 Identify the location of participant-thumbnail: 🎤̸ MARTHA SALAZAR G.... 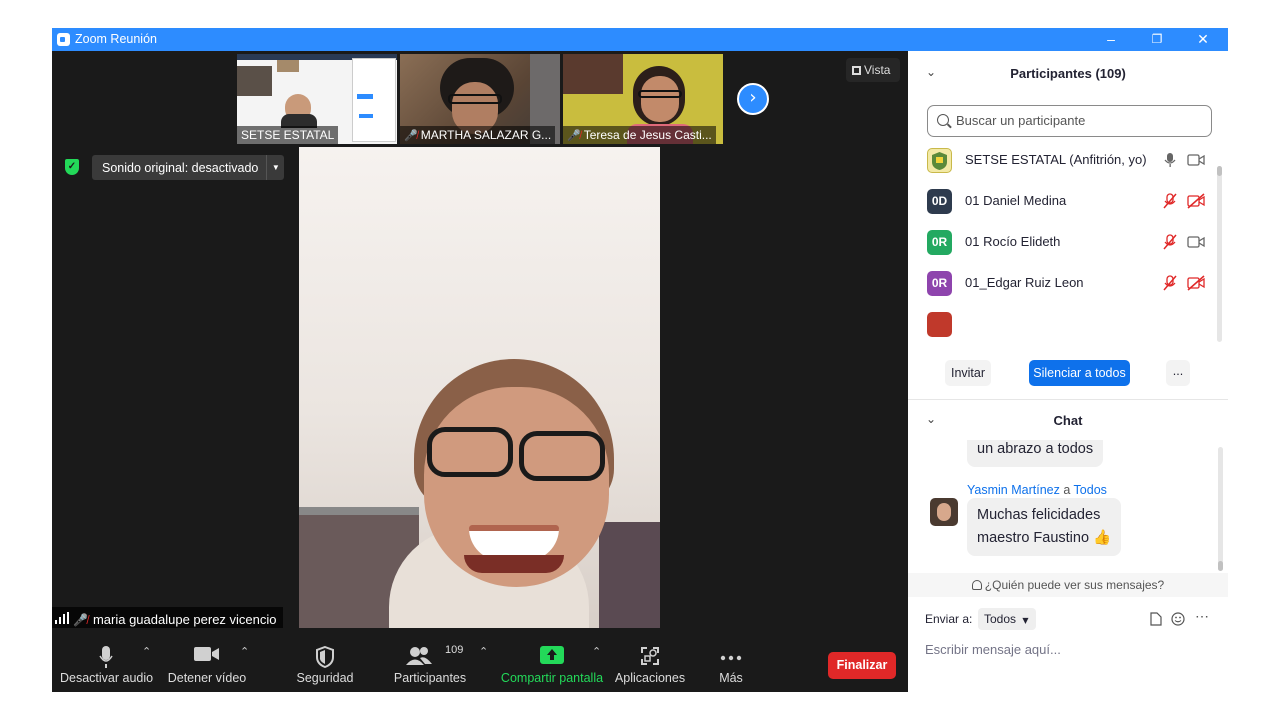
(480, 99).